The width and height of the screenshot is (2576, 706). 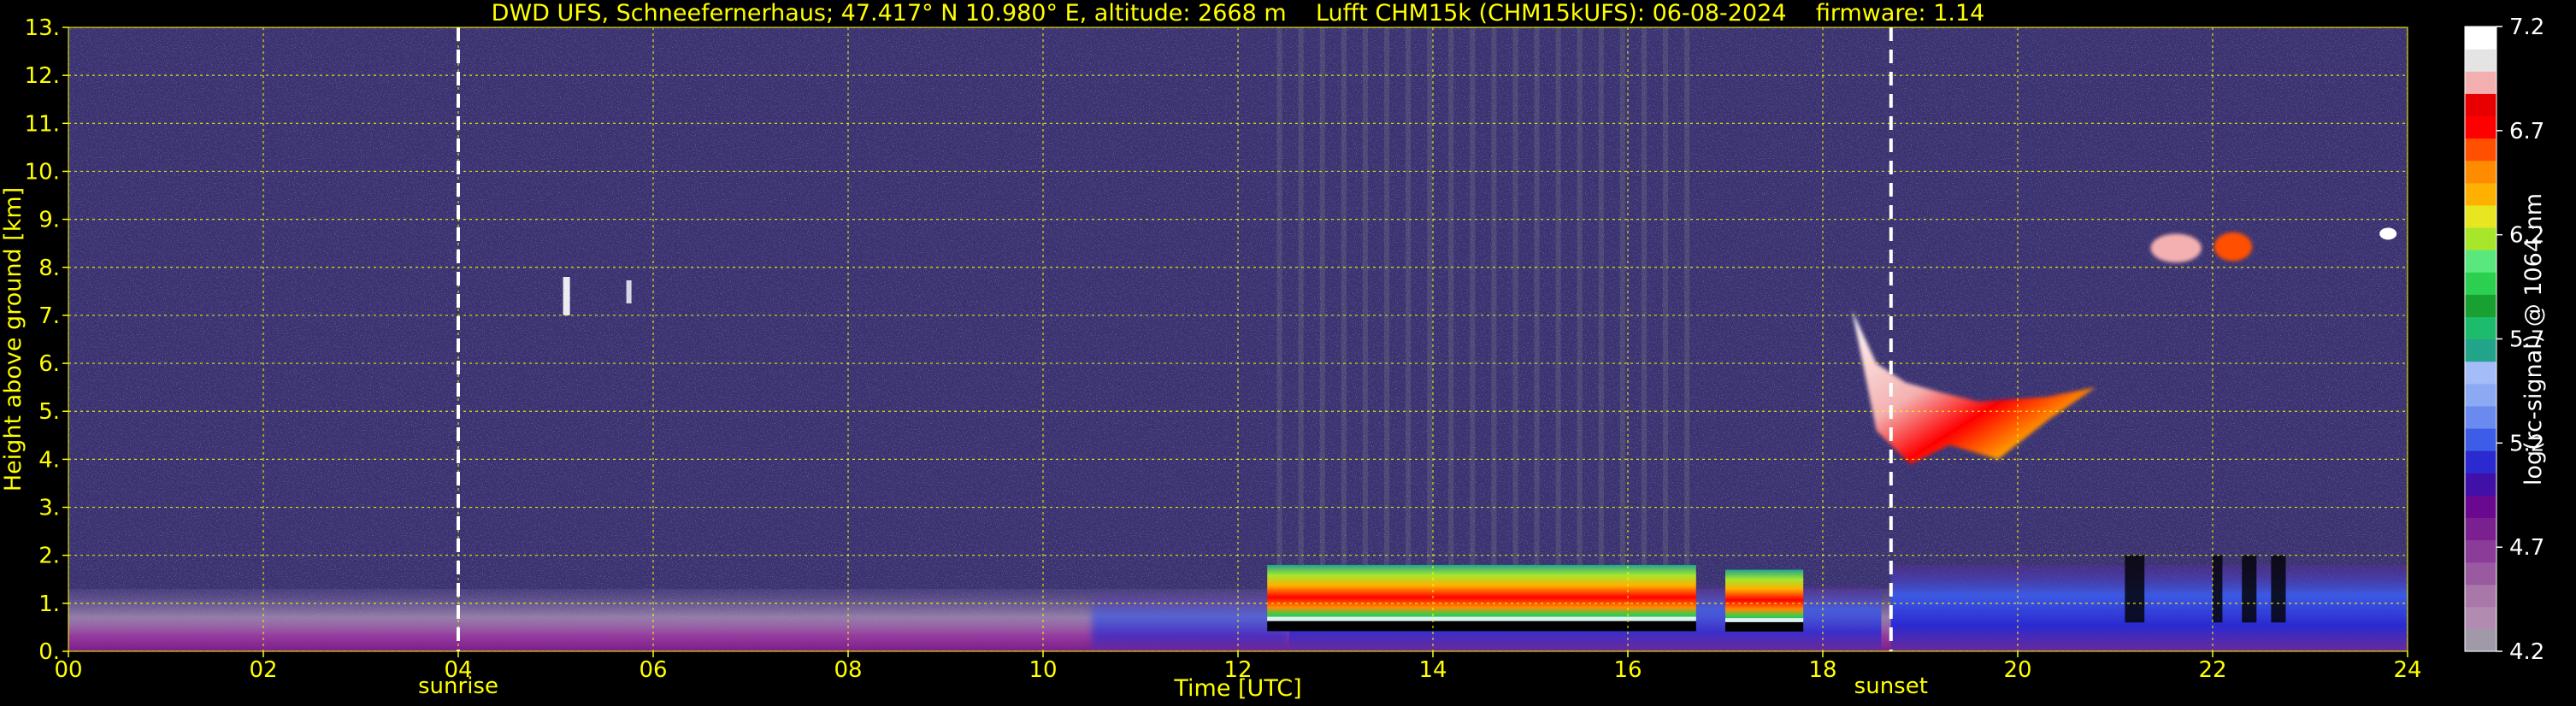 What do you see at coordinates (49, 508) in the screenshot?
I see `y-tick-label: 3.` at bounding box center [49, 508].